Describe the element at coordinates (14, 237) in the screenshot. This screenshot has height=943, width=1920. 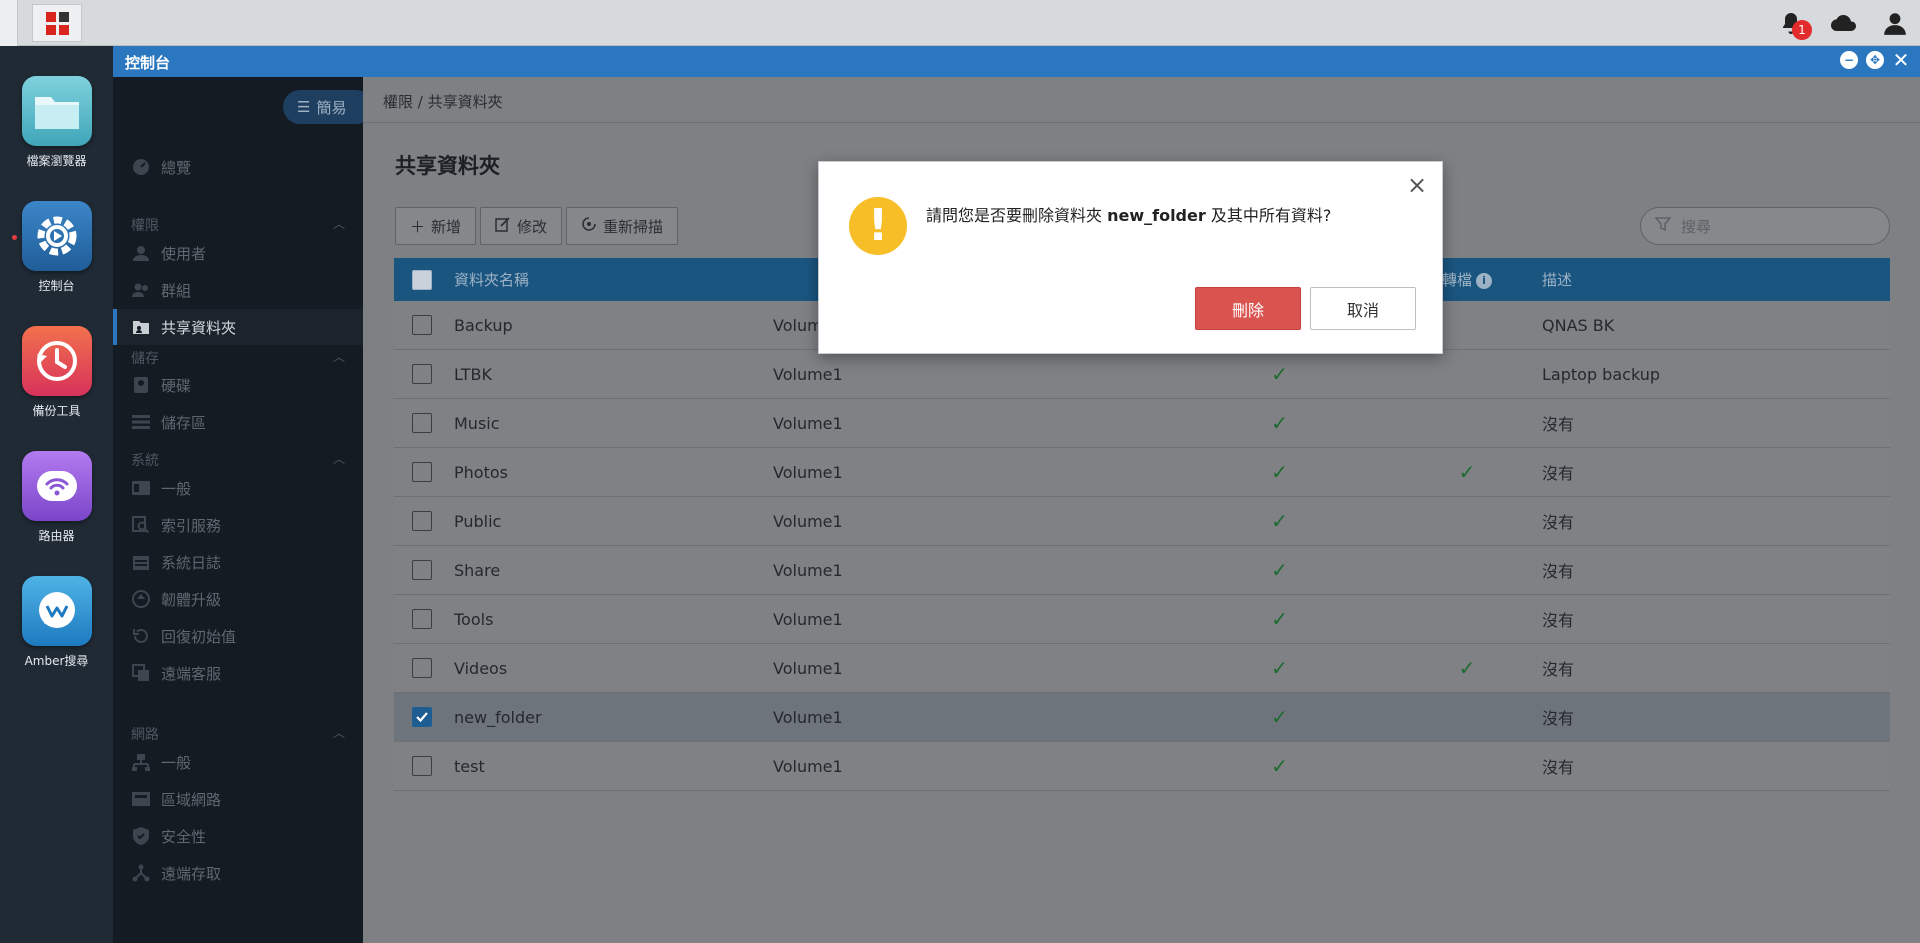
I see `running-indicator` at that location.